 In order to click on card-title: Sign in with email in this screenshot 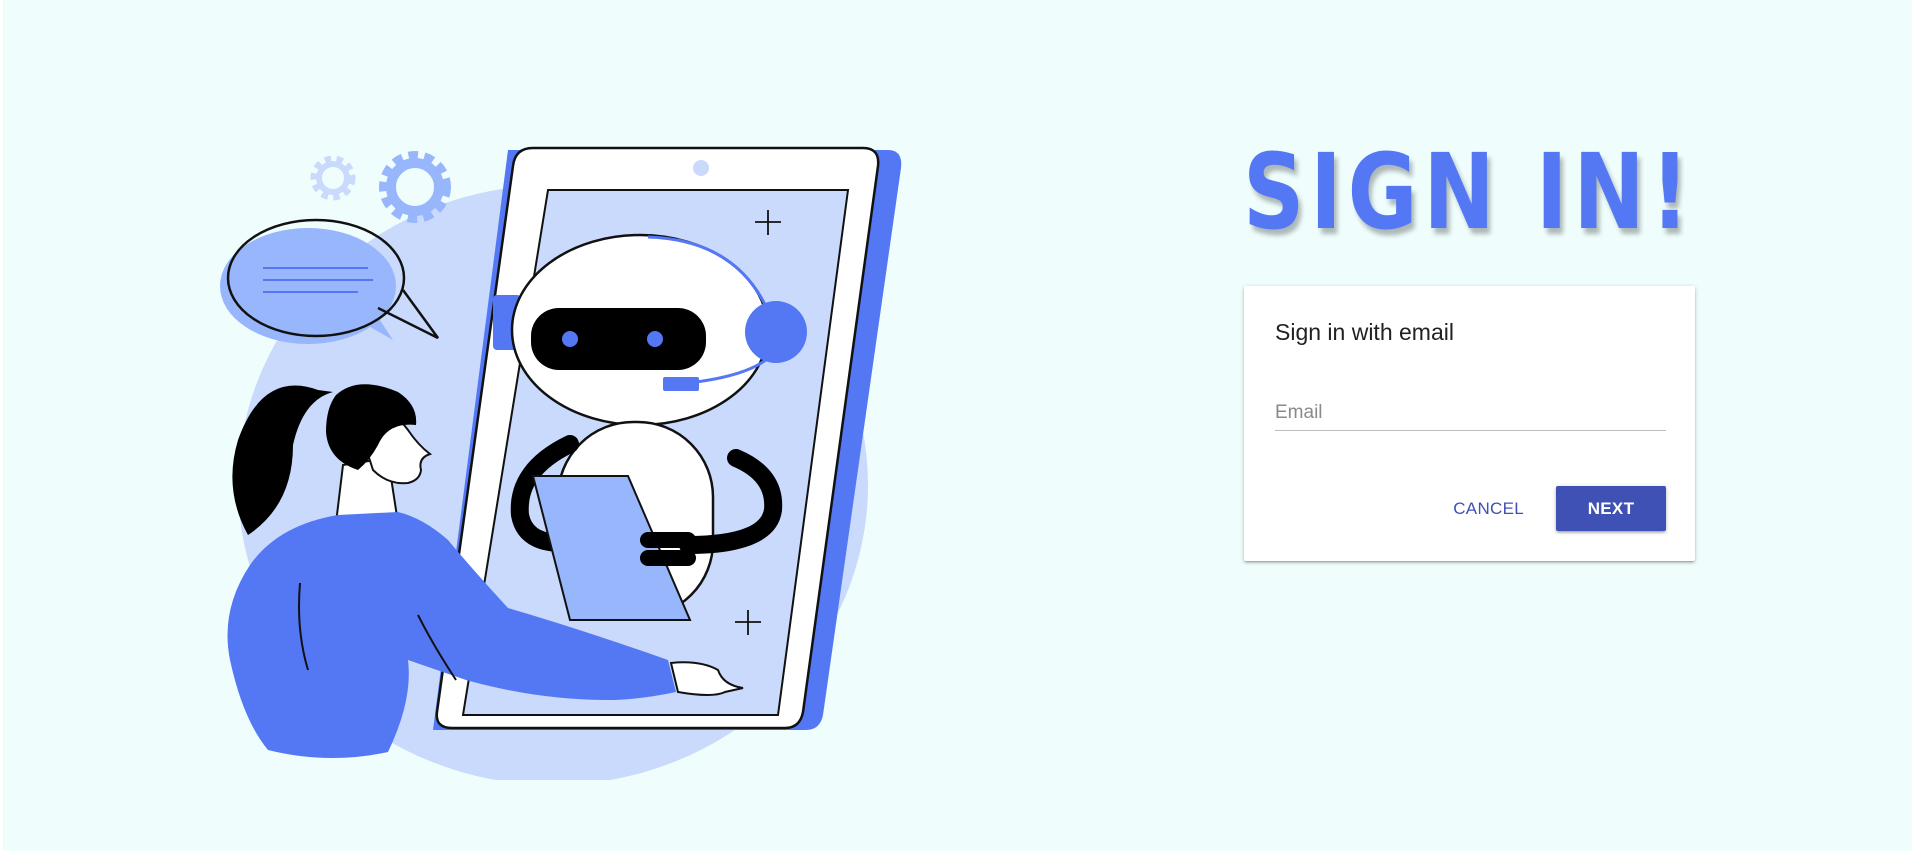, I will do `click(1364, 332)`.